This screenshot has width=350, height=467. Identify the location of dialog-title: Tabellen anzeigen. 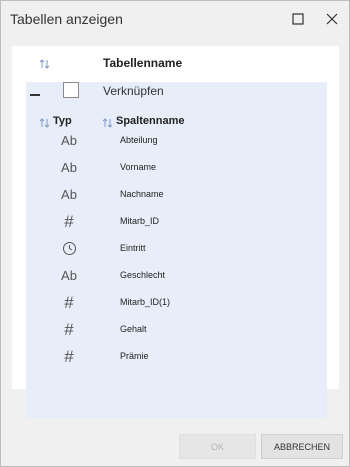
(66, 19).